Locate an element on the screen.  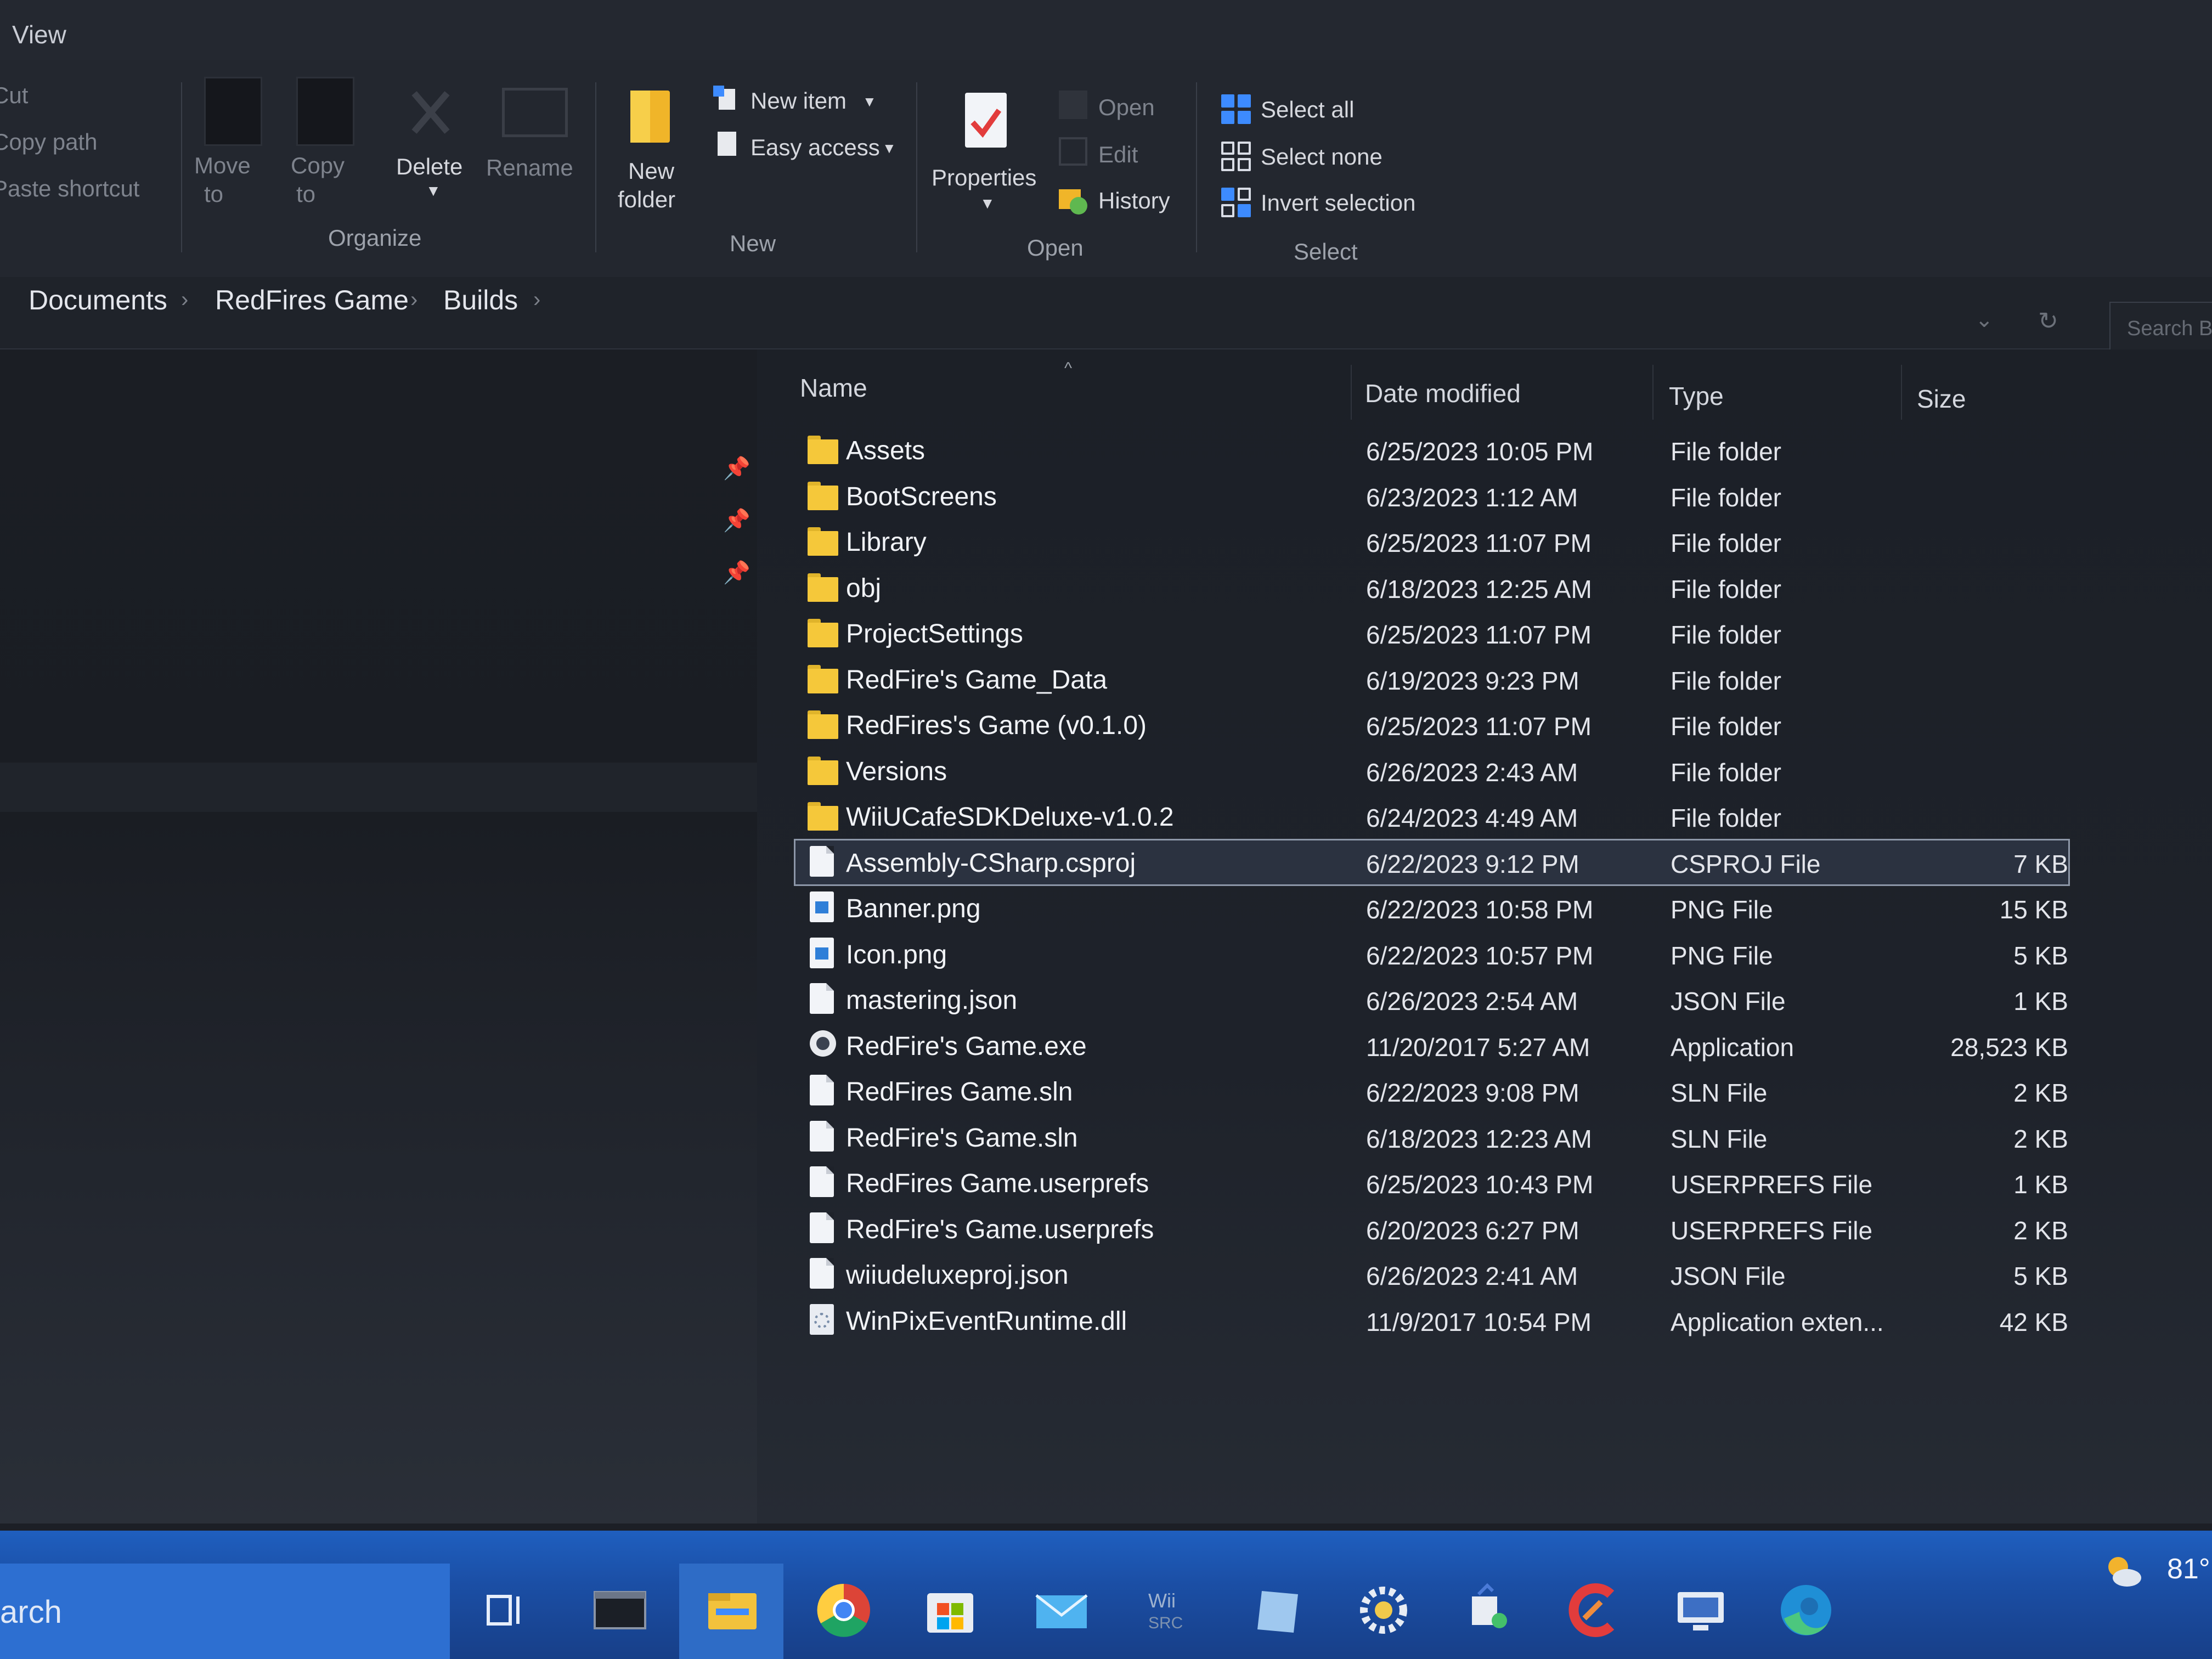
folder-row: Library 6/25/2023 11:07 PM File folder is located at coordinates (1431, 541).